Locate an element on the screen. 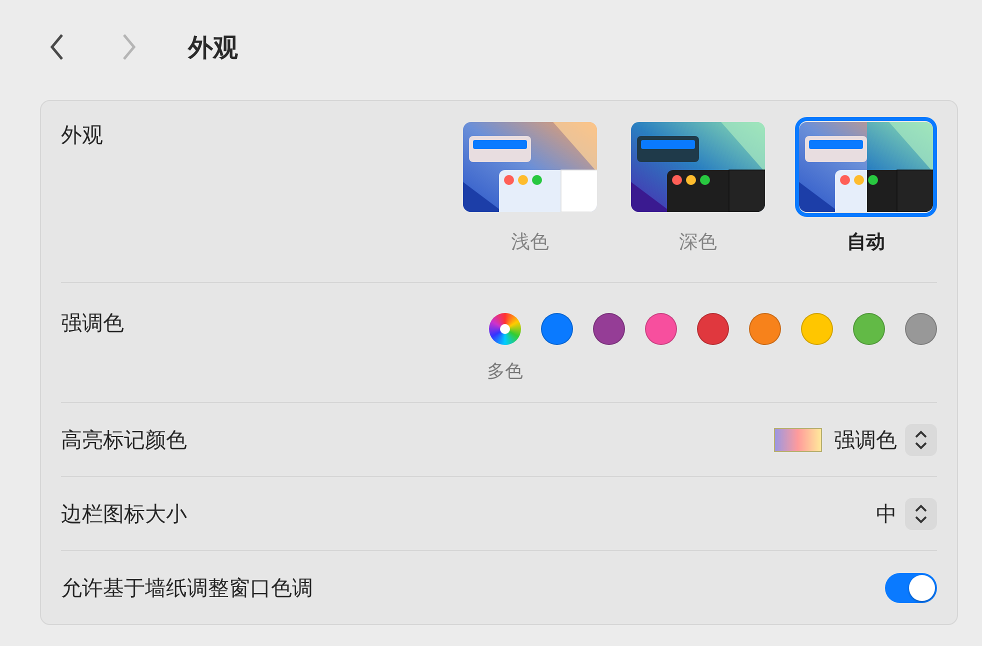  chevron-left-icon is located at coordinates (57, 47).